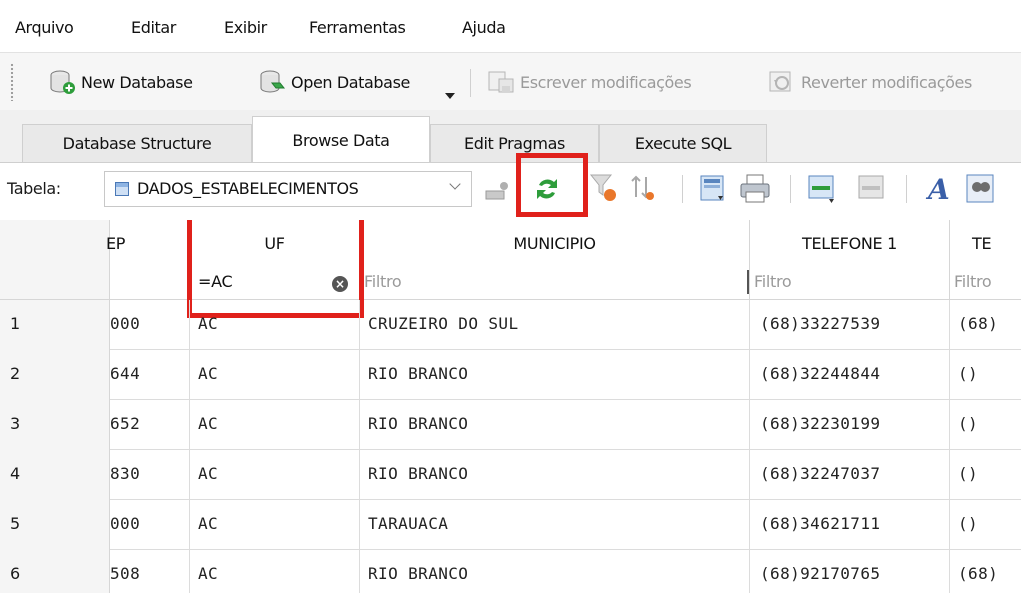 Image resolution: width=1021 pixels, height=593 pixels. What do you see at coordinates (55, 525) in the screenshot?
I see `row-number: 5` at bounding box center [55, 525].